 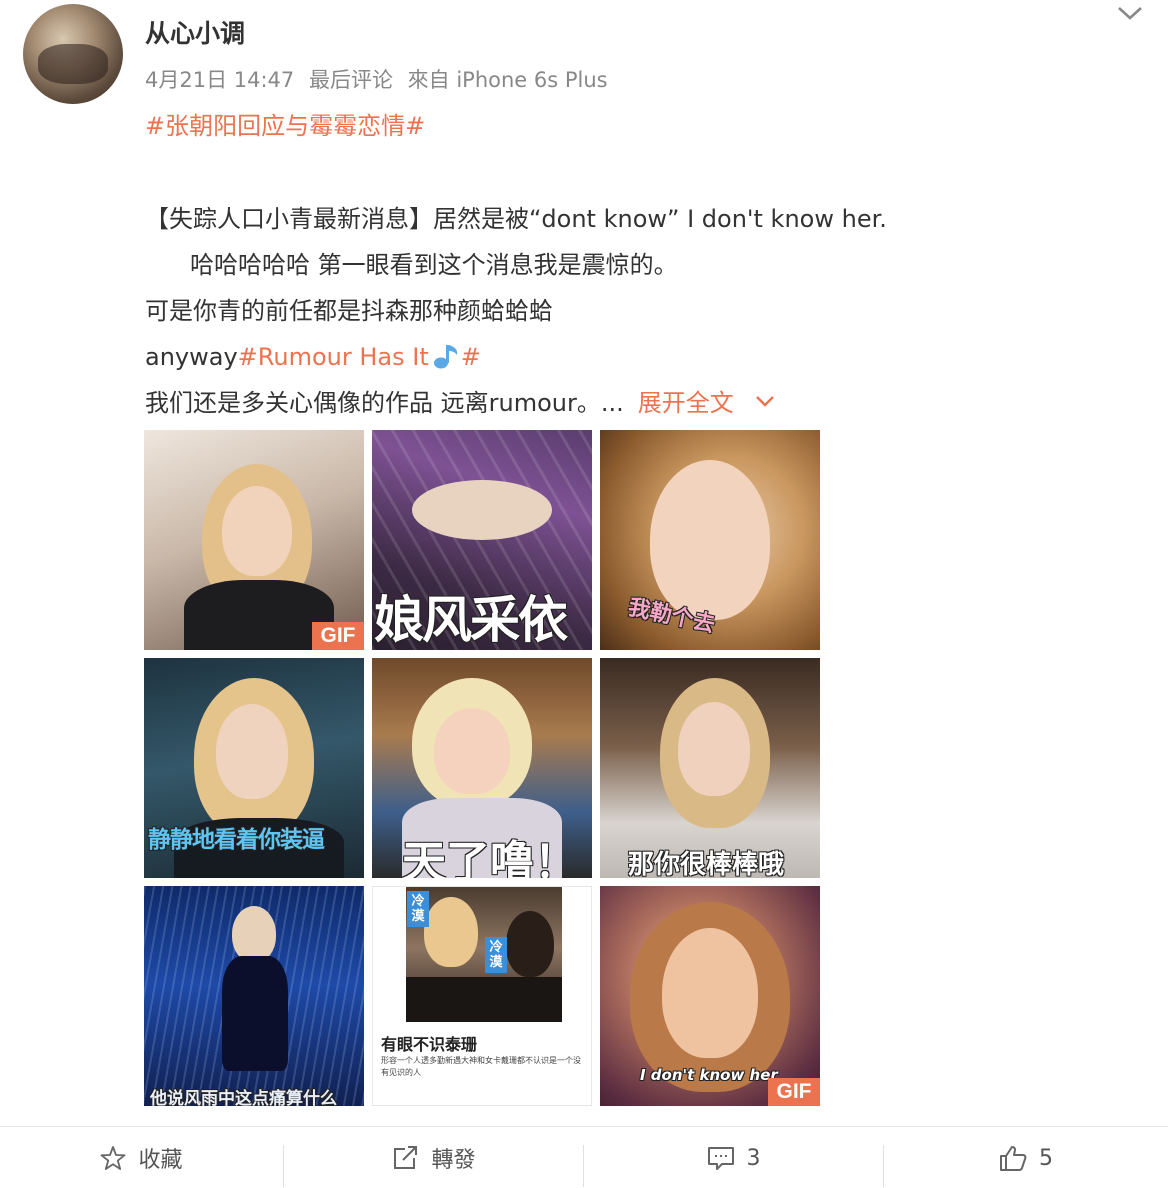 I want to click on content-line: 我们还是多关心偶像的作品 远离rumour。... 展开全文, so click(x=620, y=403).